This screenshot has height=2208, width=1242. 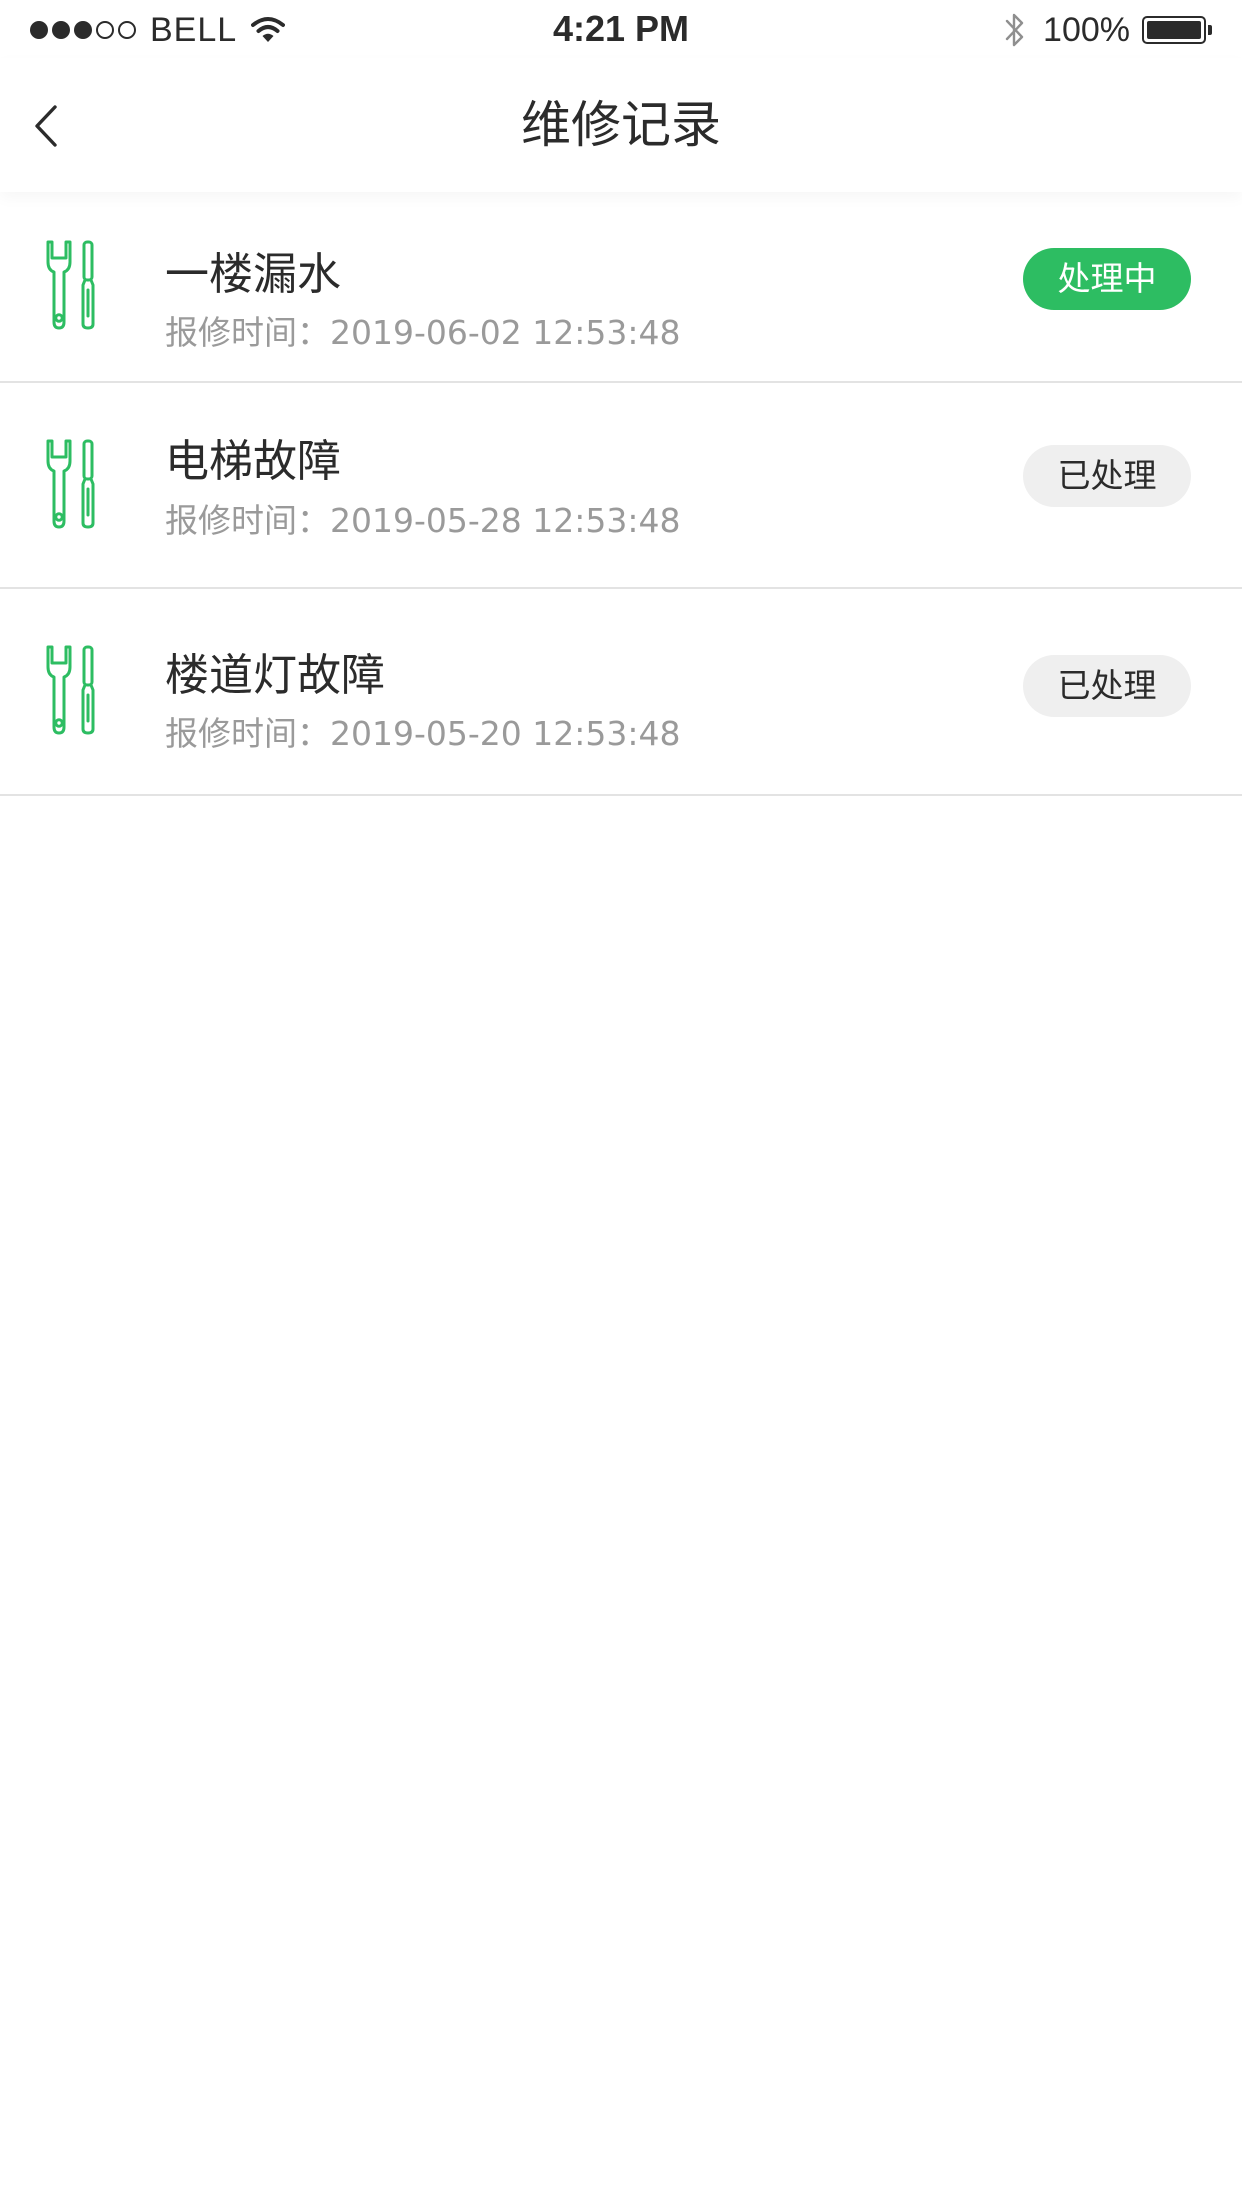 What do you see at coordinates (423, 332) in the screenshot?
I see `record-time: 报修时间：2019-06-02 12:53:48` at bounding box center [423, 332].